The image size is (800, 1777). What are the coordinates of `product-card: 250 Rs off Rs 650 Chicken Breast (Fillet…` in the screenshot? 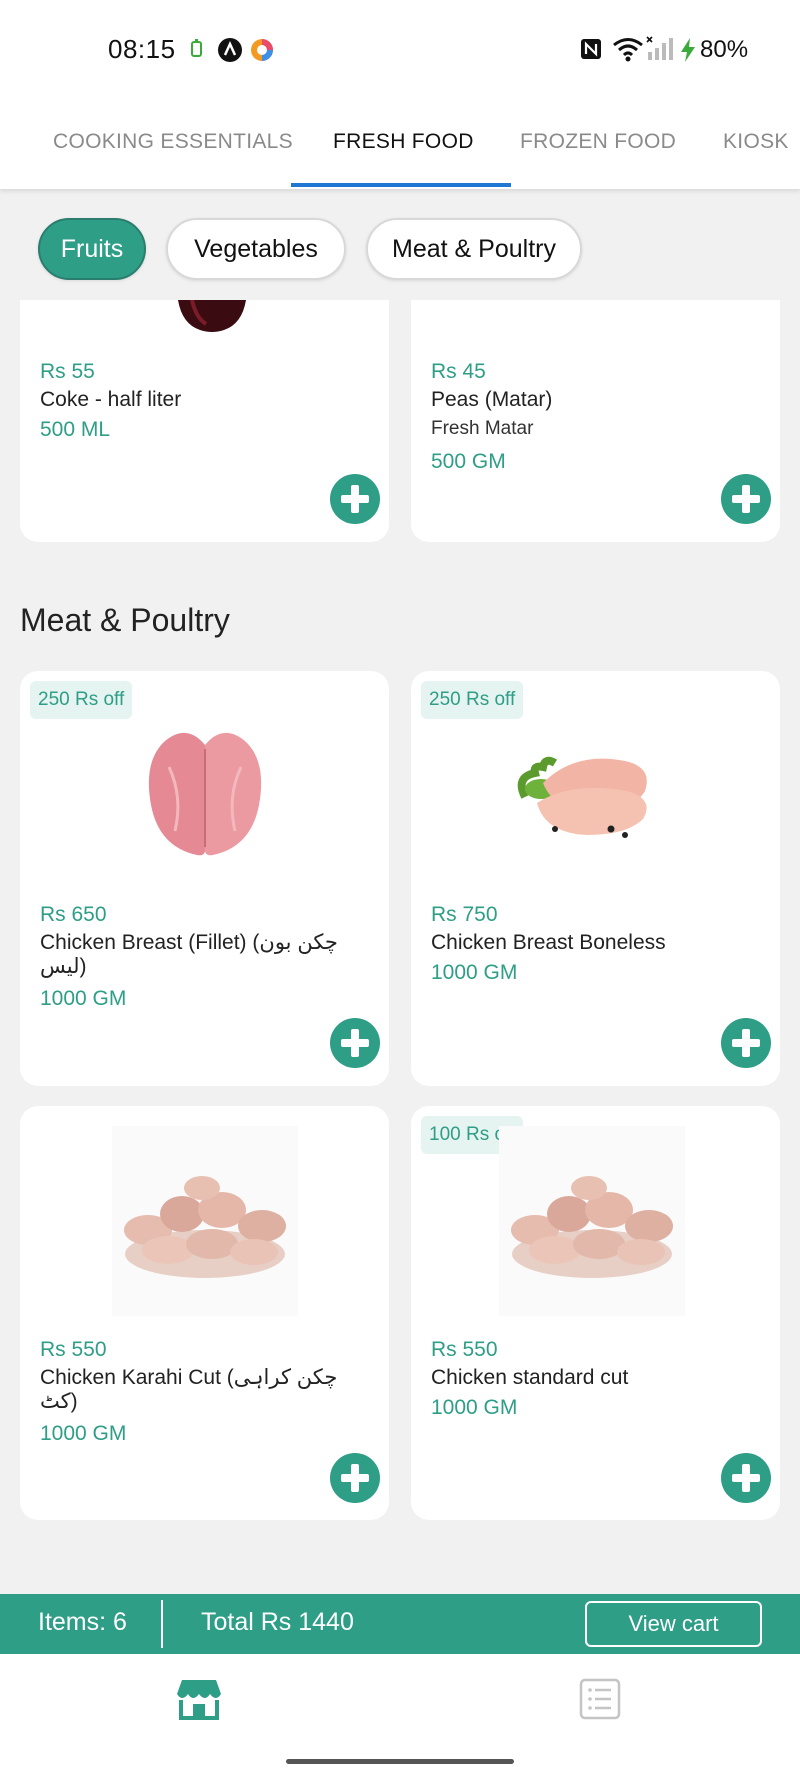 It's located at (204, 878).